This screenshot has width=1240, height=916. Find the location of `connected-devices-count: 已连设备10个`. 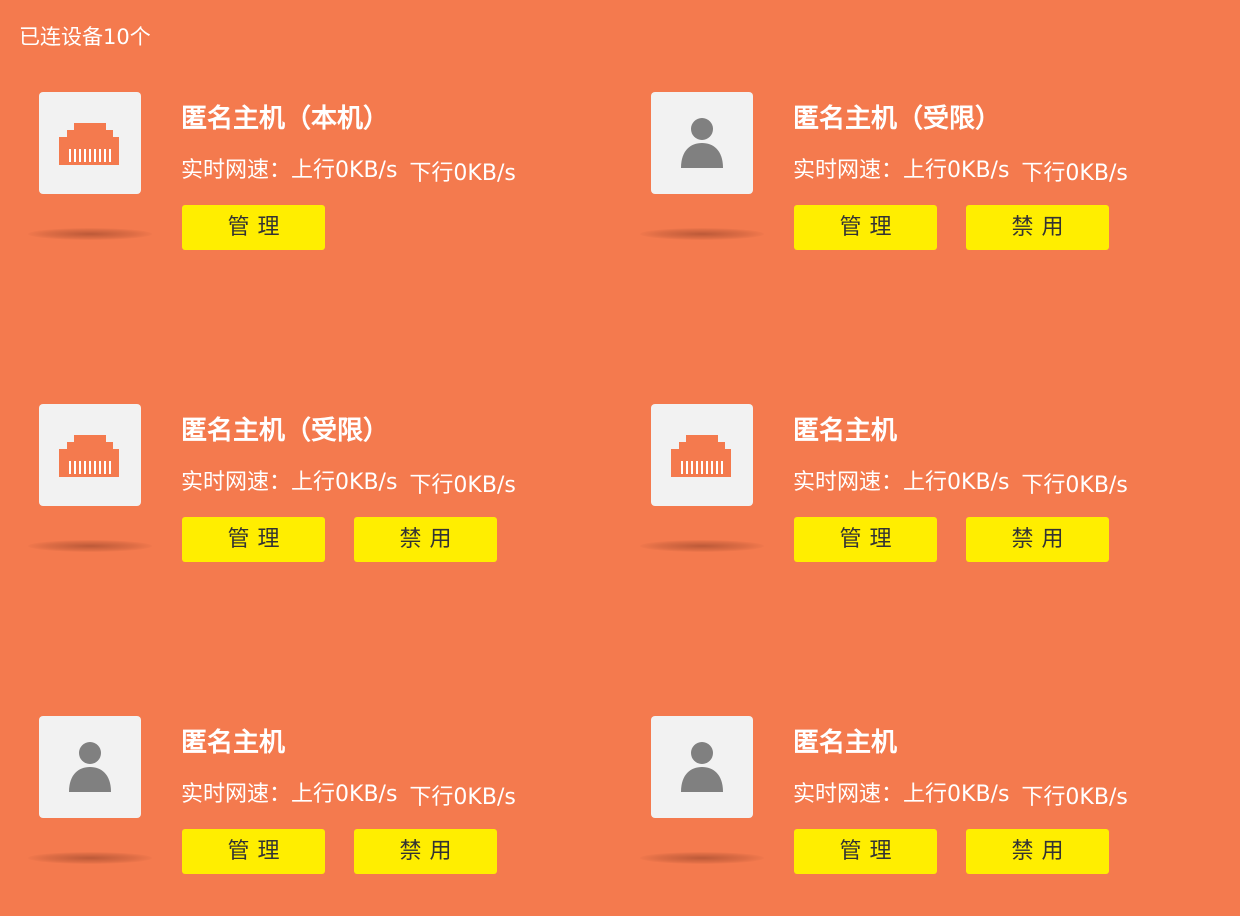

connected-devices-count: 已连设备10个 is located at coordinates (85, 37).